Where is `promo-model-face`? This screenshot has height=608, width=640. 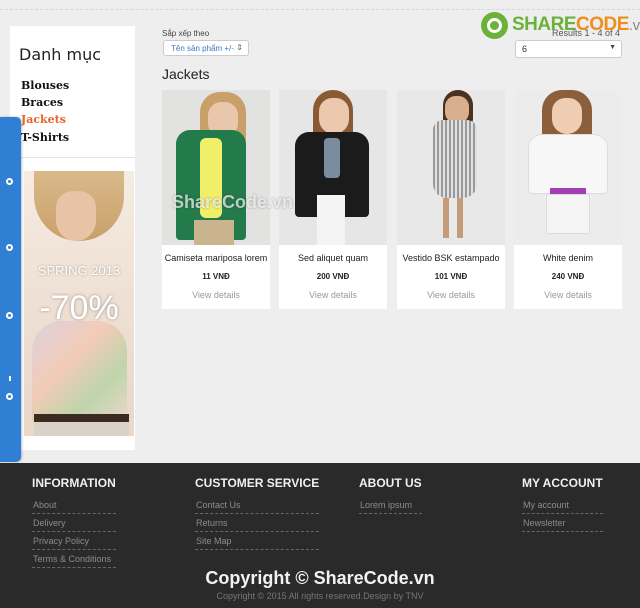 promo-model-face is located at coordinates (76, 216).